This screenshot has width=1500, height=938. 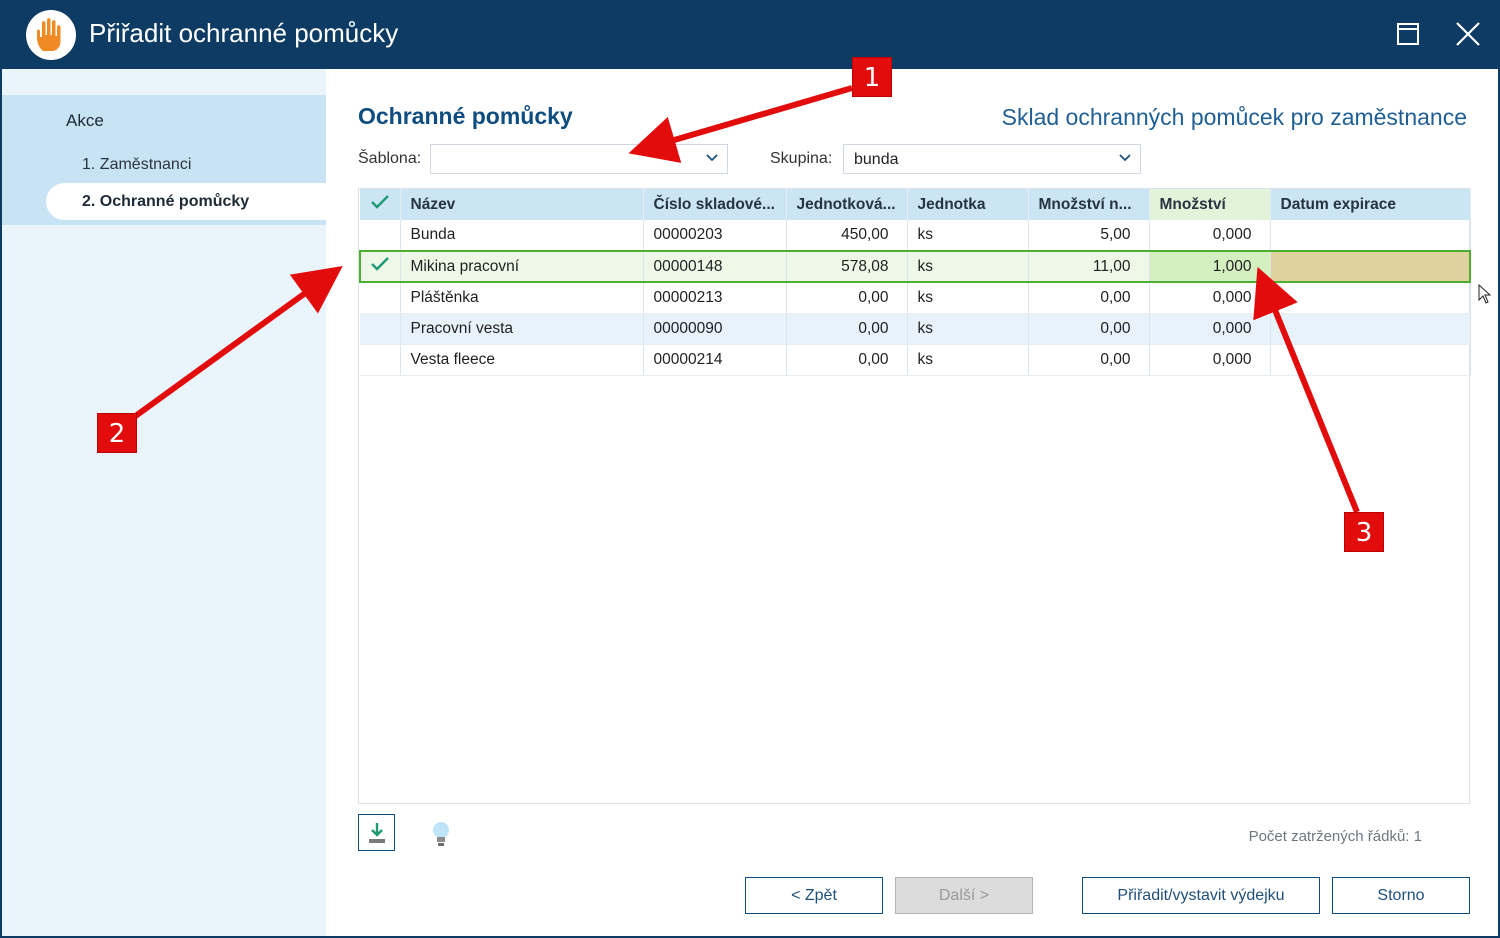 I want to click on next-button: Další >, so click(x=964, y=895).